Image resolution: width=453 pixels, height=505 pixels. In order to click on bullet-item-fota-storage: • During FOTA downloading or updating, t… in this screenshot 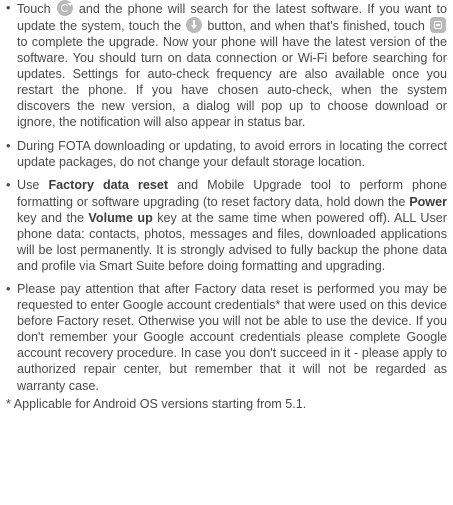, I will do `click(226, 154)`.